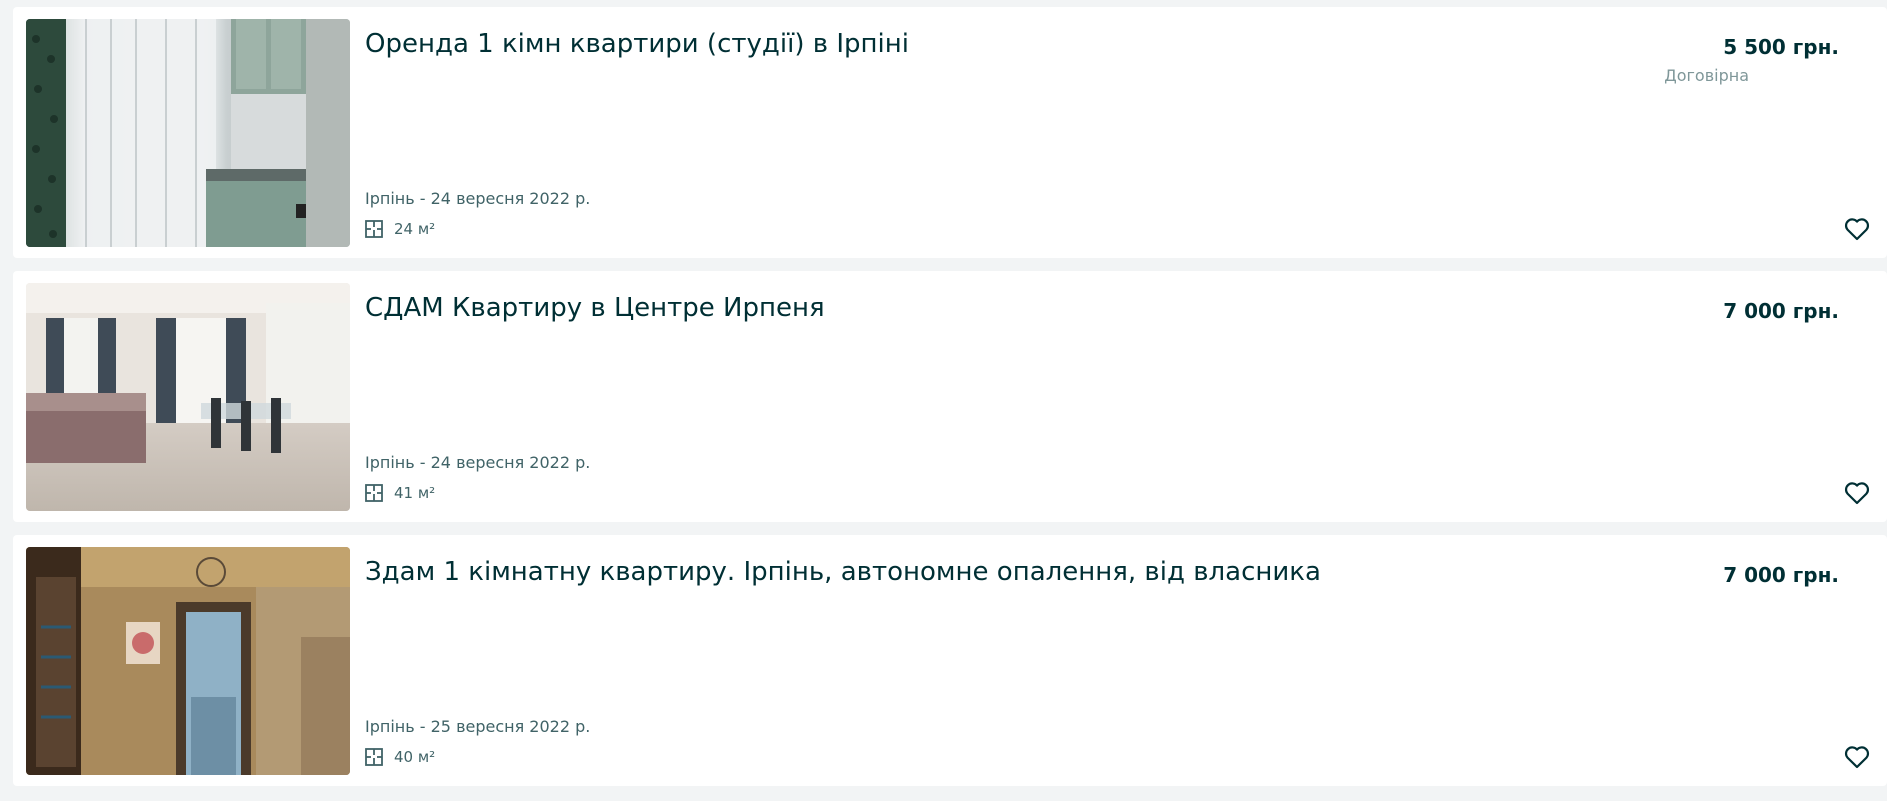 The image size is (1887, 801). What do you see at coordinates (415, 493) in the screenshot?
I see `area-value: 41 м²` at bounding box center [415, 493].